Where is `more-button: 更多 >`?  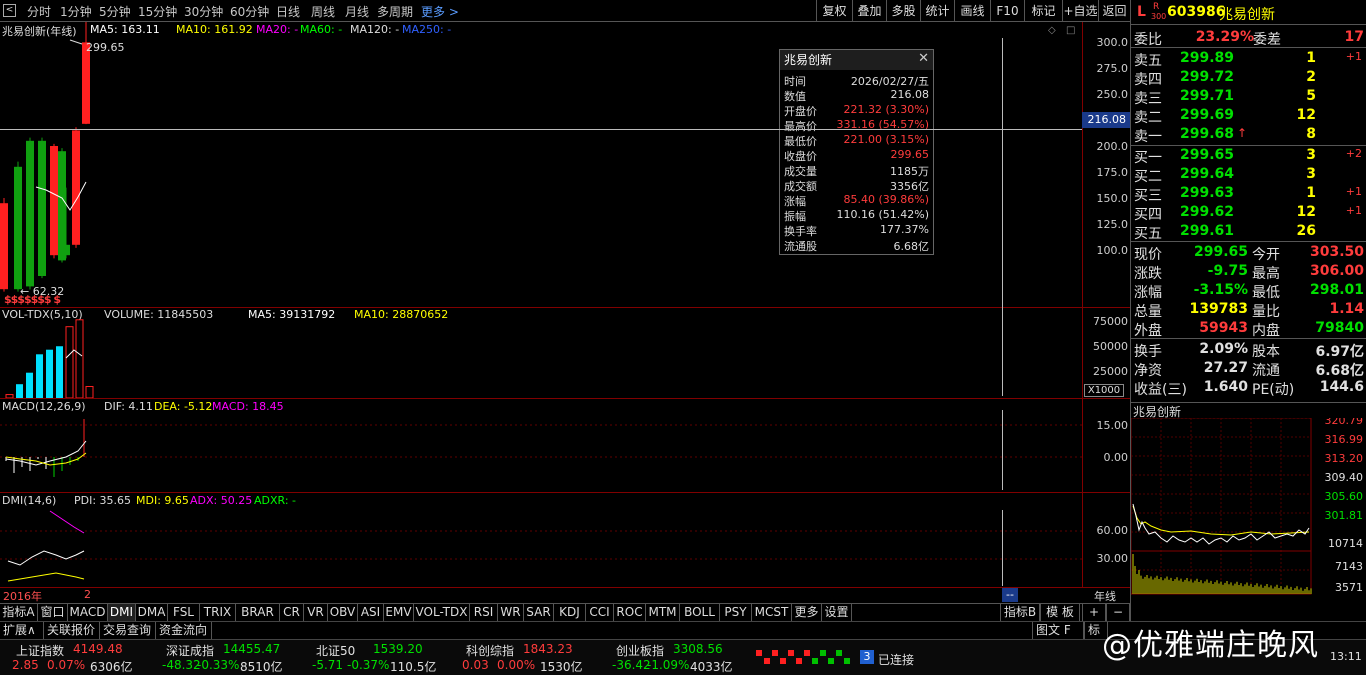 more-button: 更多 > is located at coordinates (440, 11).